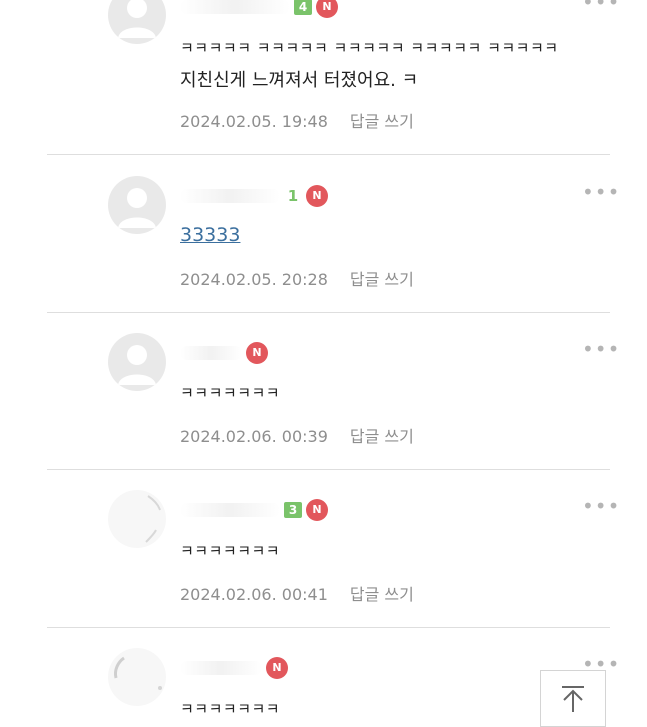 The width and height of the screenshot is (647, 727). Describe the element at coordinates (303, 7) in the screenshot. I see `level-badge: 4` at that location.